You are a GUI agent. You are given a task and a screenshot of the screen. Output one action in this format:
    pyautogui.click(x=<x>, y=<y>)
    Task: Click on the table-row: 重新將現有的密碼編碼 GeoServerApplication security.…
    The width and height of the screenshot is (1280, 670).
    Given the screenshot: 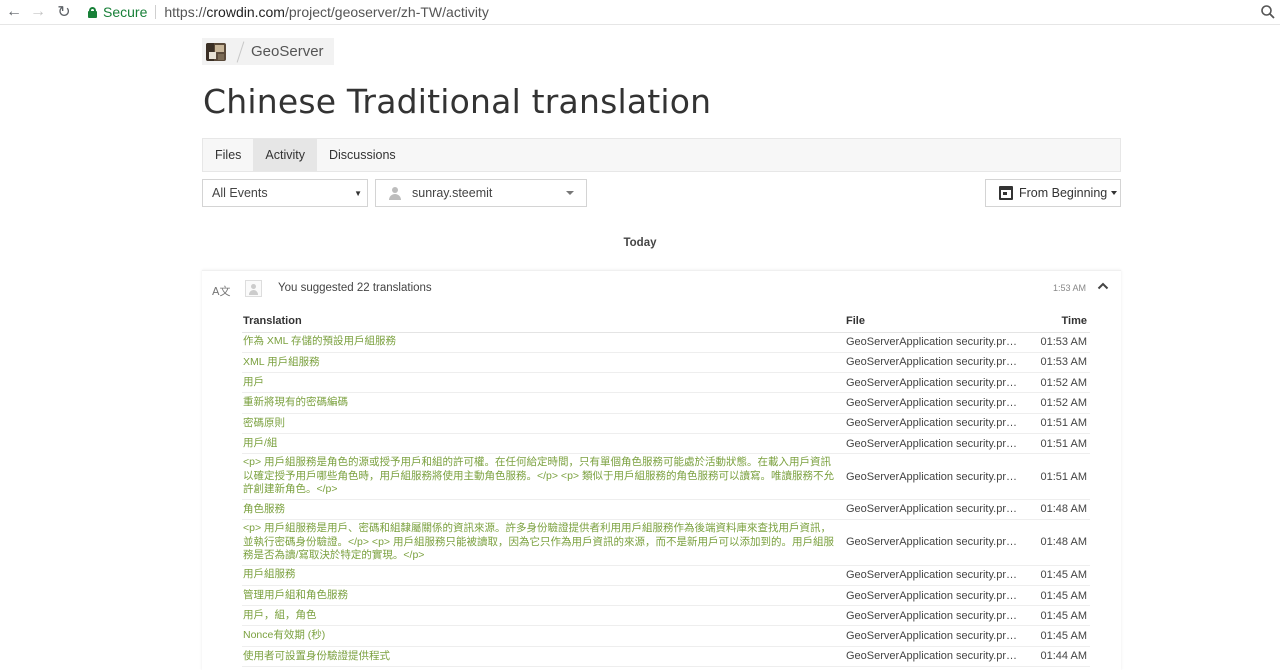 What is the action you would take?
    pyautogui.click(x=666, y=403)
    